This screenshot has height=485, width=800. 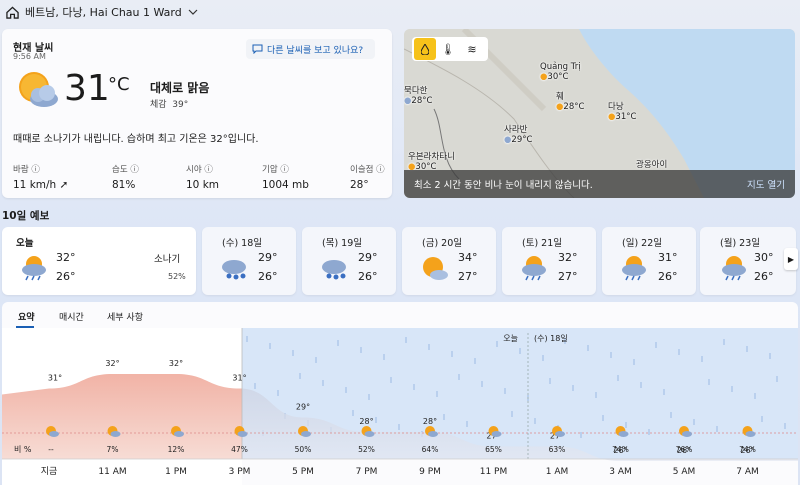 I want to click on time-tick-label: 7 PM, so click(x=367, y=472).